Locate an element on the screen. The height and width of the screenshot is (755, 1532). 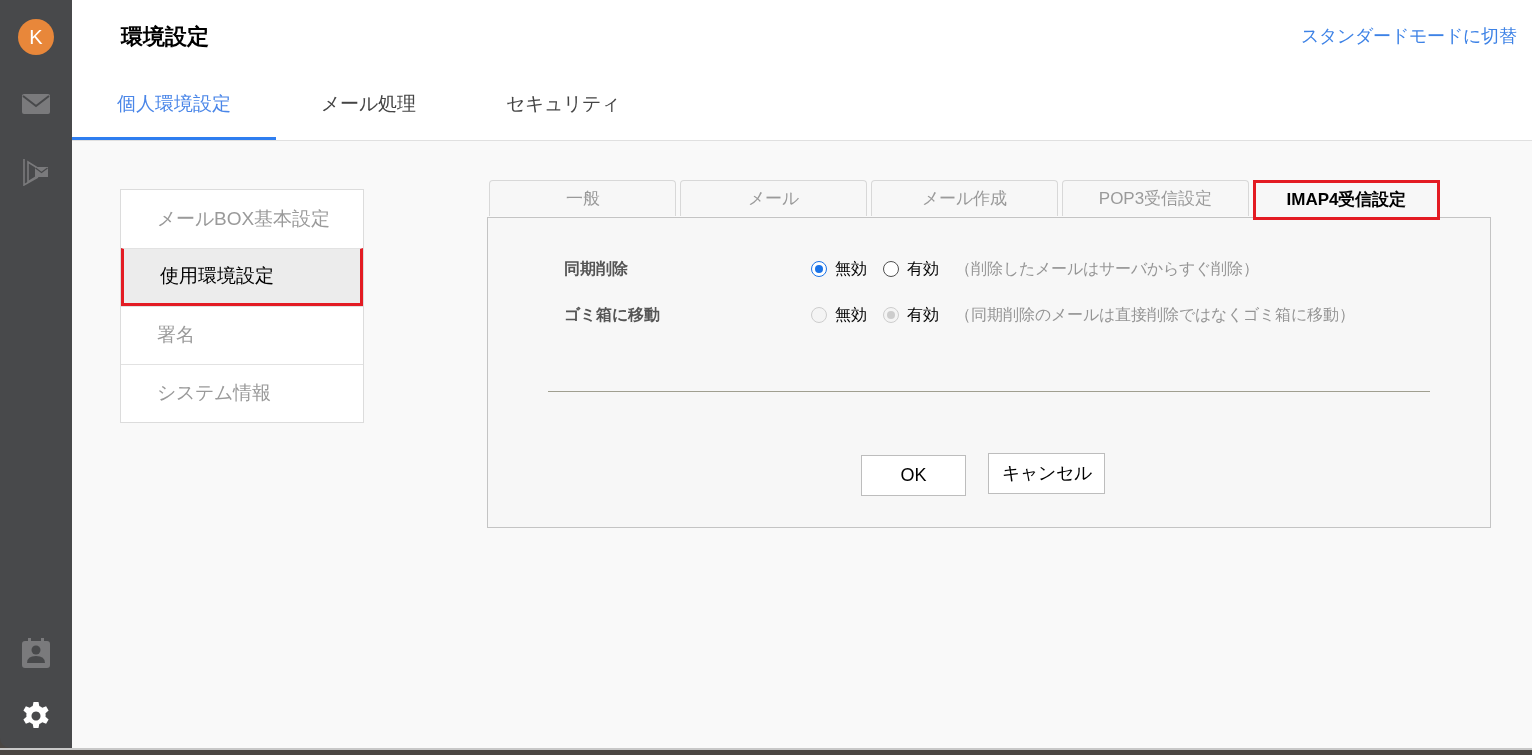
subtab: 一般 is located at coordinates (582, 198).